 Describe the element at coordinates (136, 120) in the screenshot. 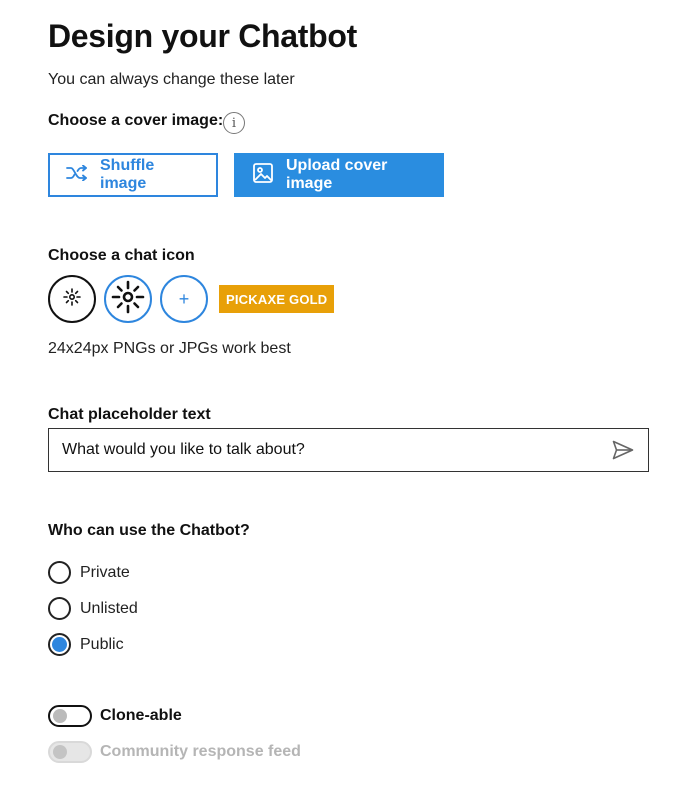

I see `cover-image-label: Choose a cover image:` at that location.